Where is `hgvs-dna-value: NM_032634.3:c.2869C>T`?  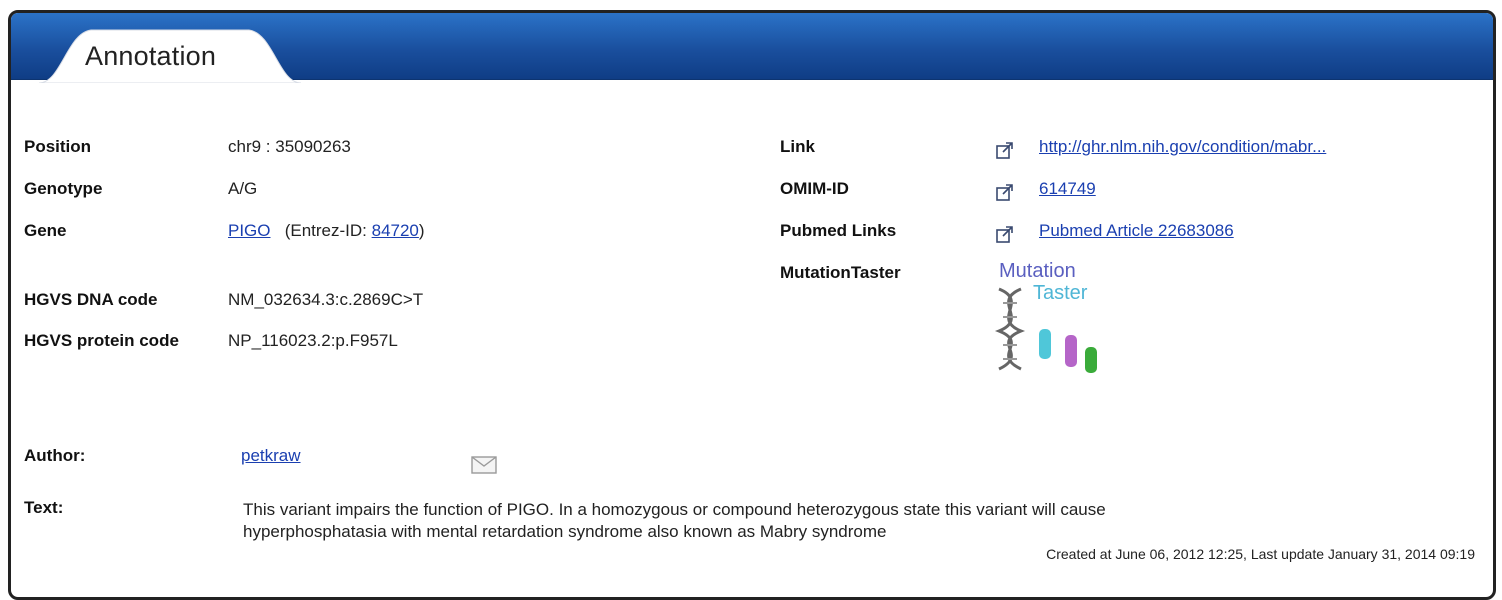 hgvs-dna-value: NM_032634.3:c.2869C>T is located at coordinates (326, 299).